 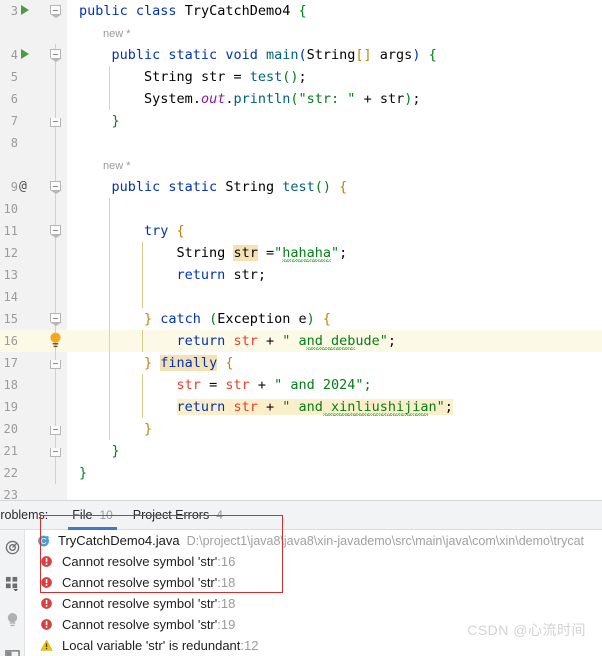 I want to click on problem-row: Cannot resolve symbol 'str':16, so click(x=313, y=561).